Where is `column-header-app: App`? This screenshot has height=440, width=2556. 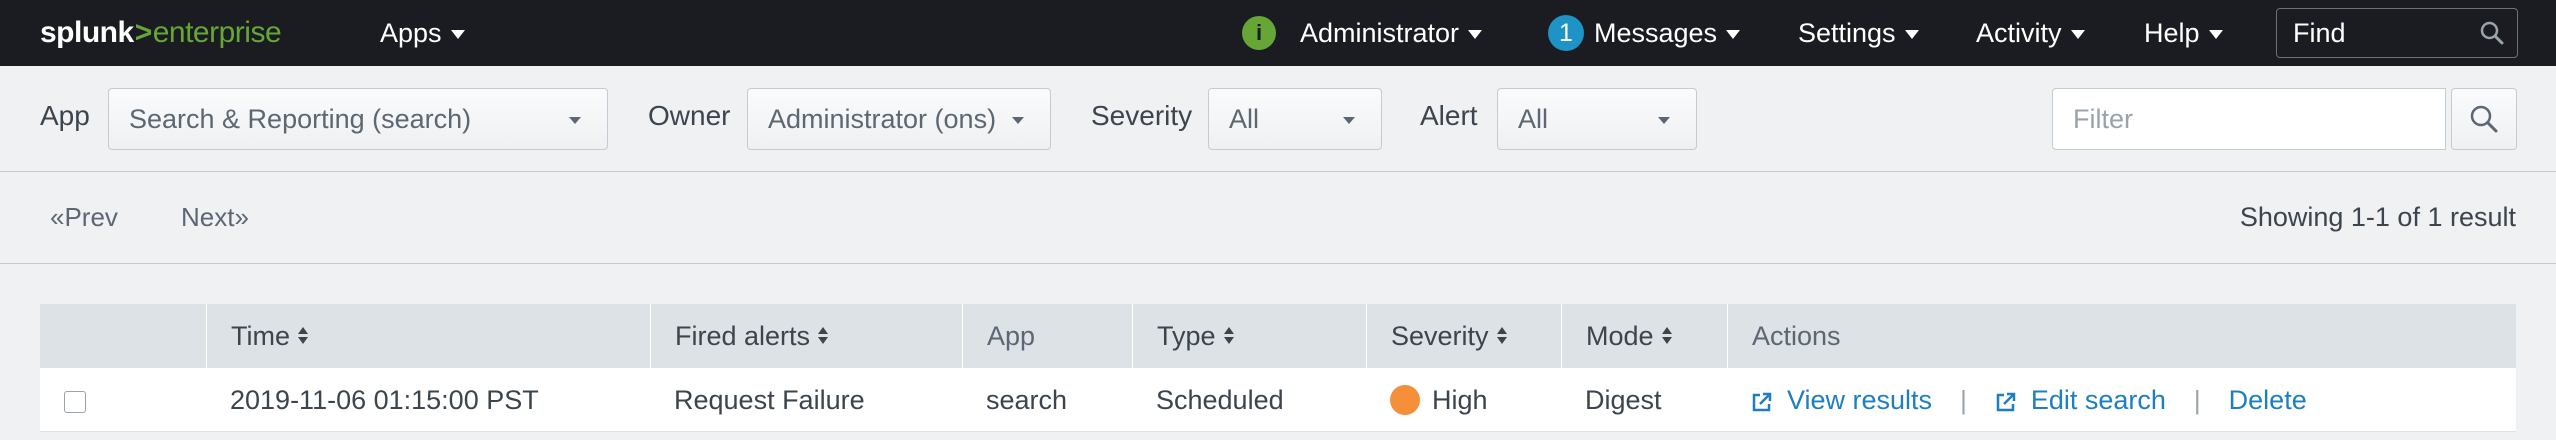 column-header-app: App is located at coordinates (1047, 336).